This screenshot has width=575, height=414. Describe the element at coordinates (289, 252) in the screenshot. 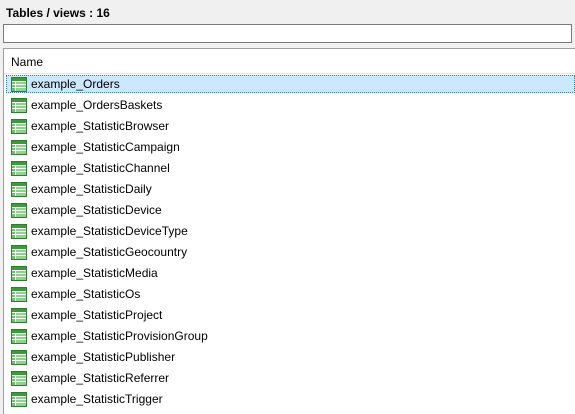

I see `table-row: example_StatisticGeocountry` at that location.